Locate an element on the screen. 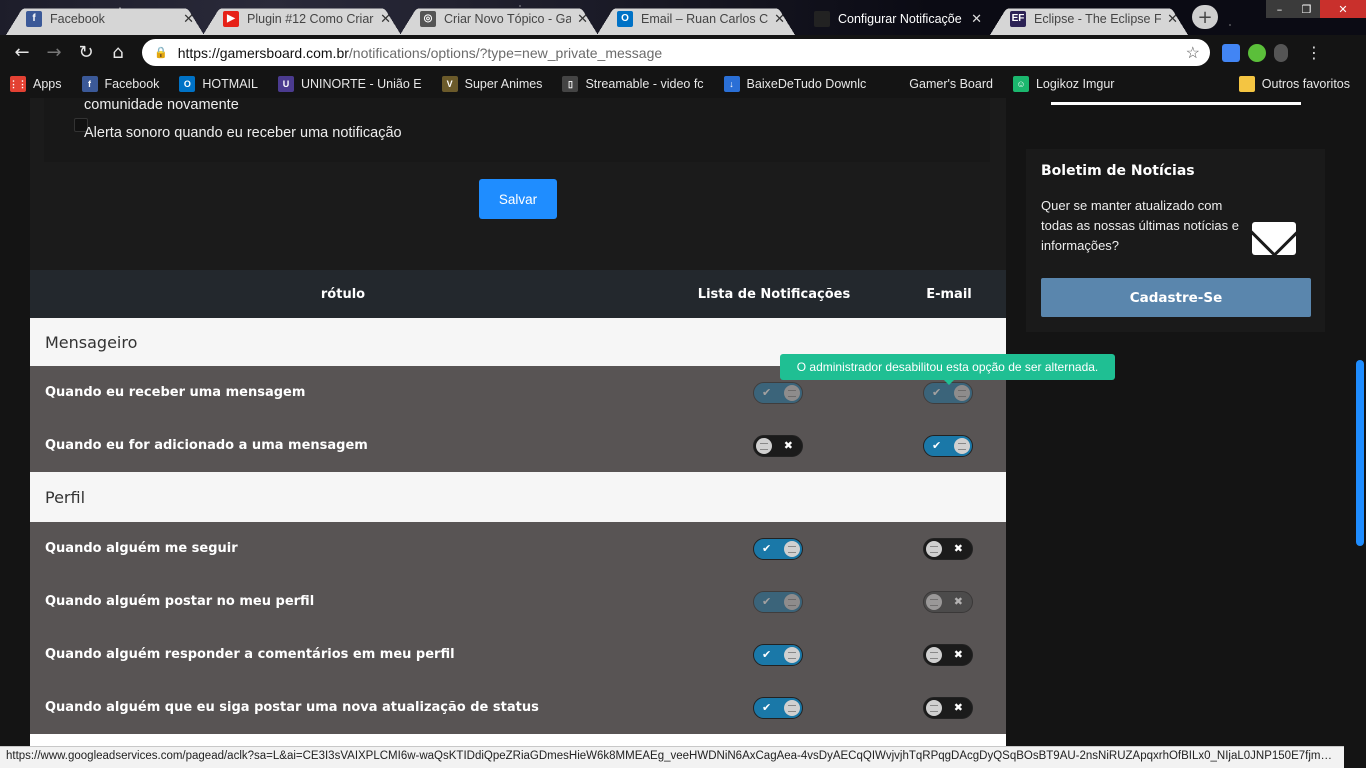 This screenshot has width=1366, height=768. page-scrollbar is located at coordinates (1360, 422).